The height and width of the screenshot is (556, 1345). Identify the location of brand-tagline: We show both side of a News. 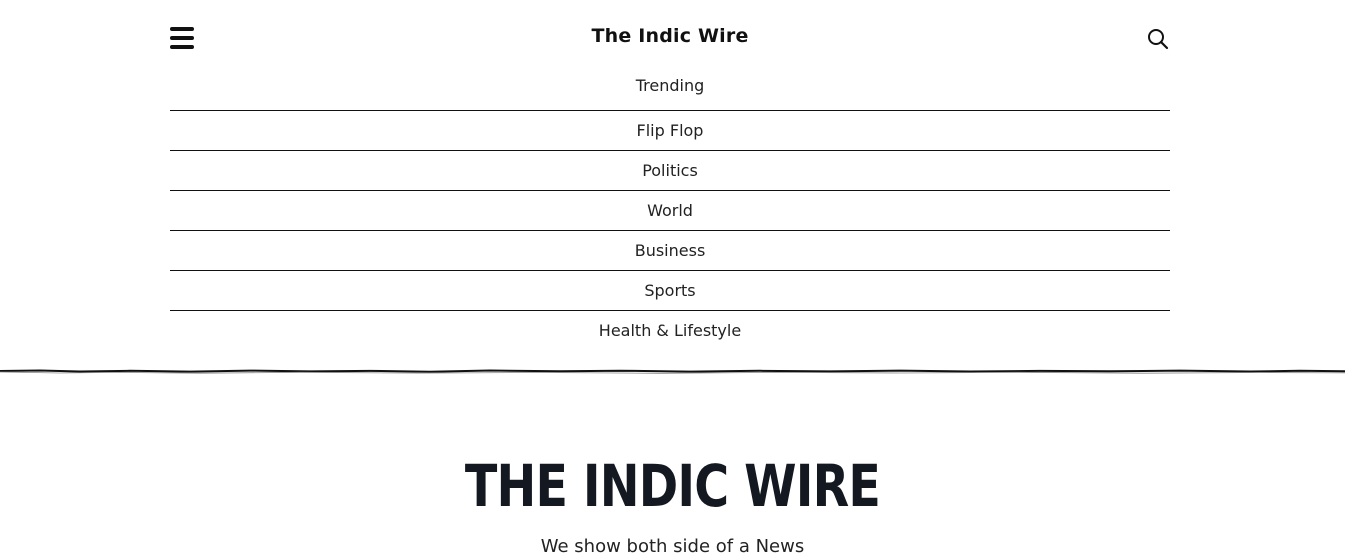
(672, 546).